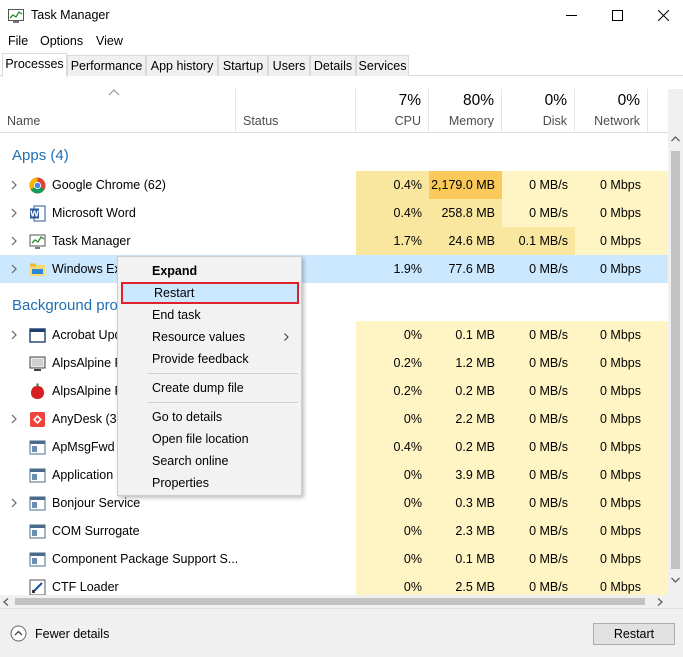  Describe the element at coordinates (34, 65) in the screenshot. I see `tab-processes: Processes` at that location.